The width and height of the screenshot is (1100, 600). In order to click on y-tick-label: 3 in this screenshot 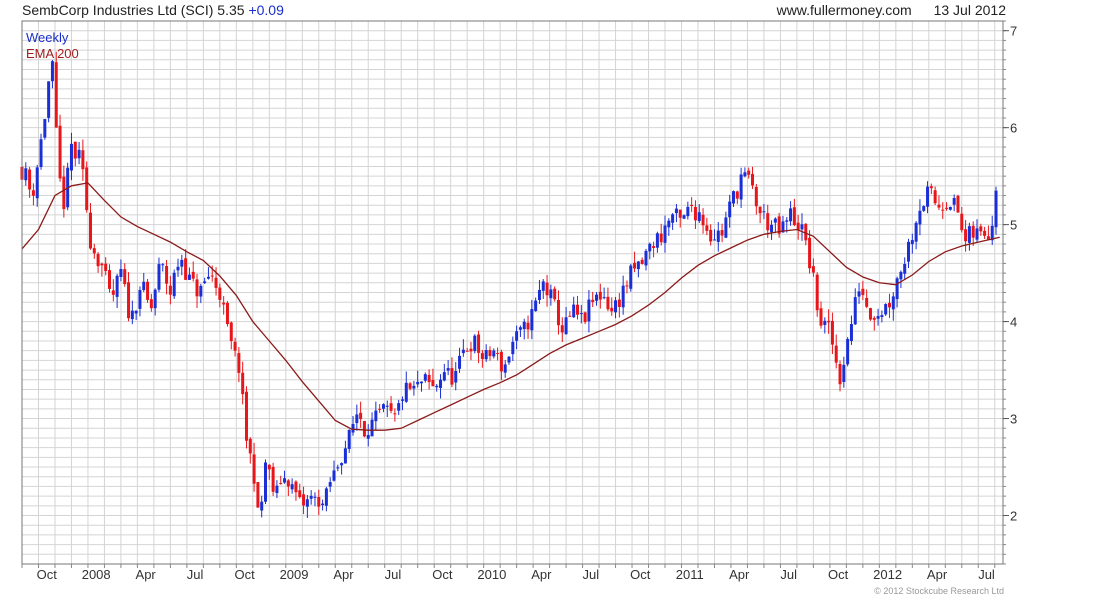, I will do `click(1013, 419)`.